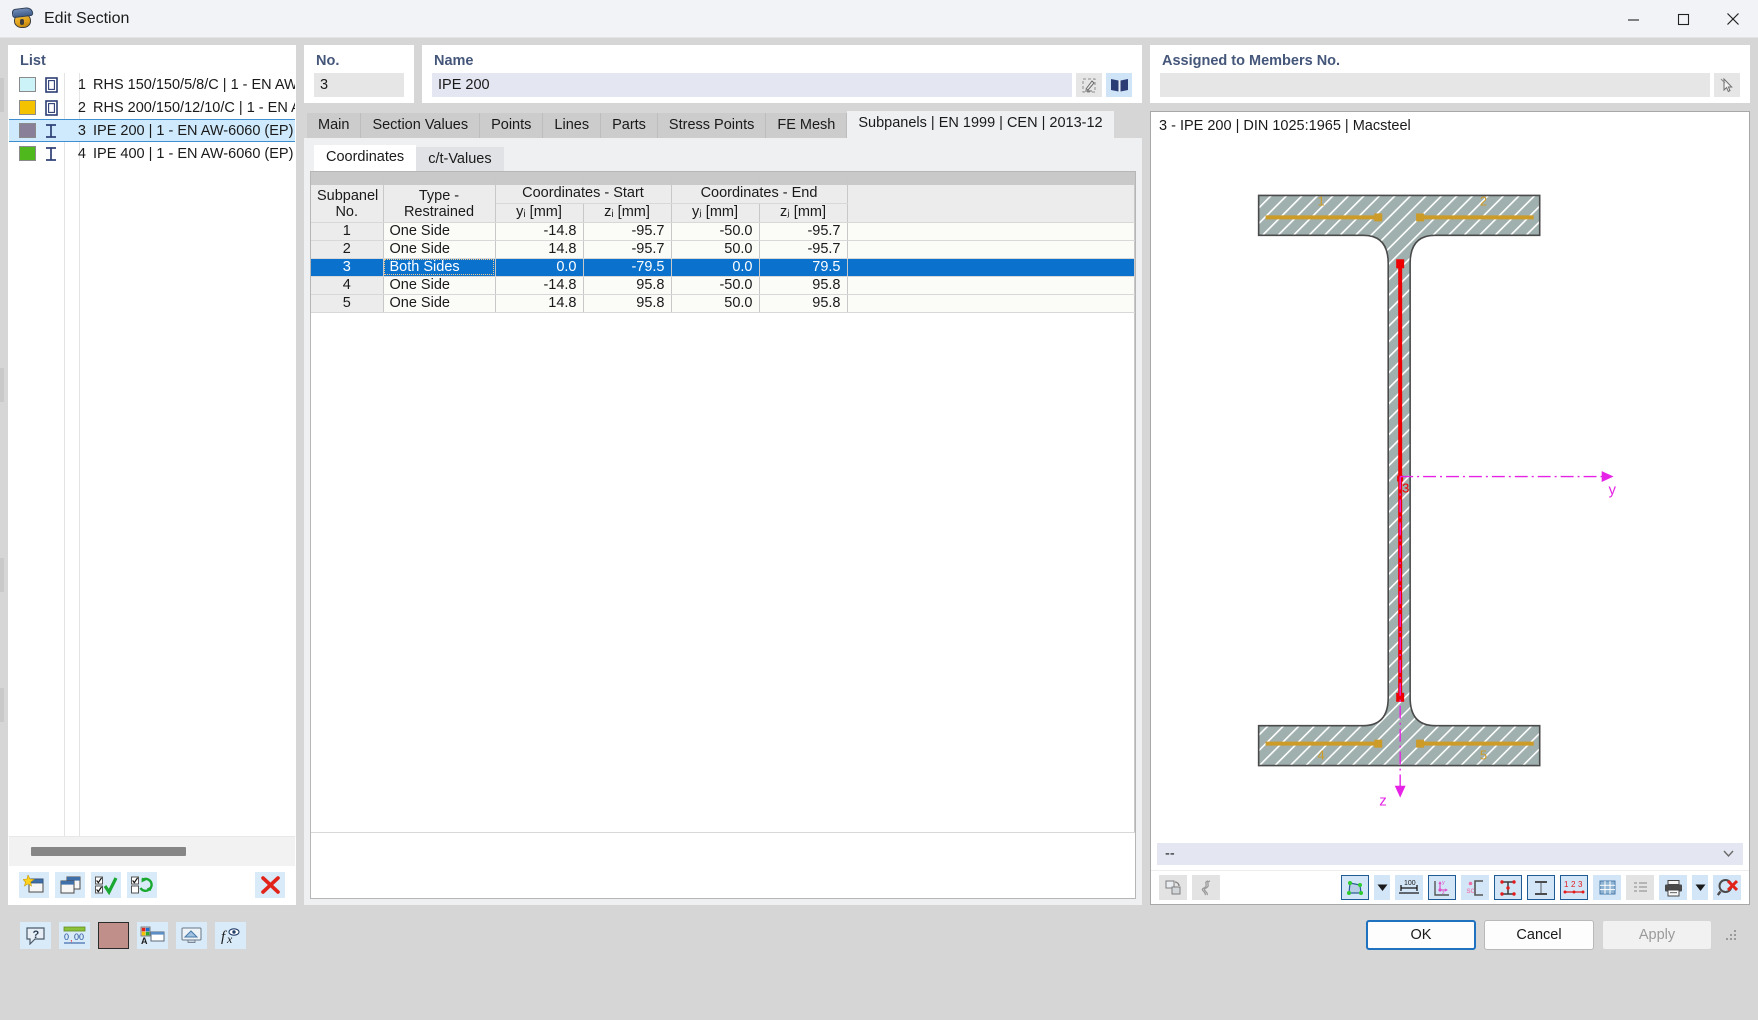  I want to click on cell-type: Both Sides, so click(439, 267).